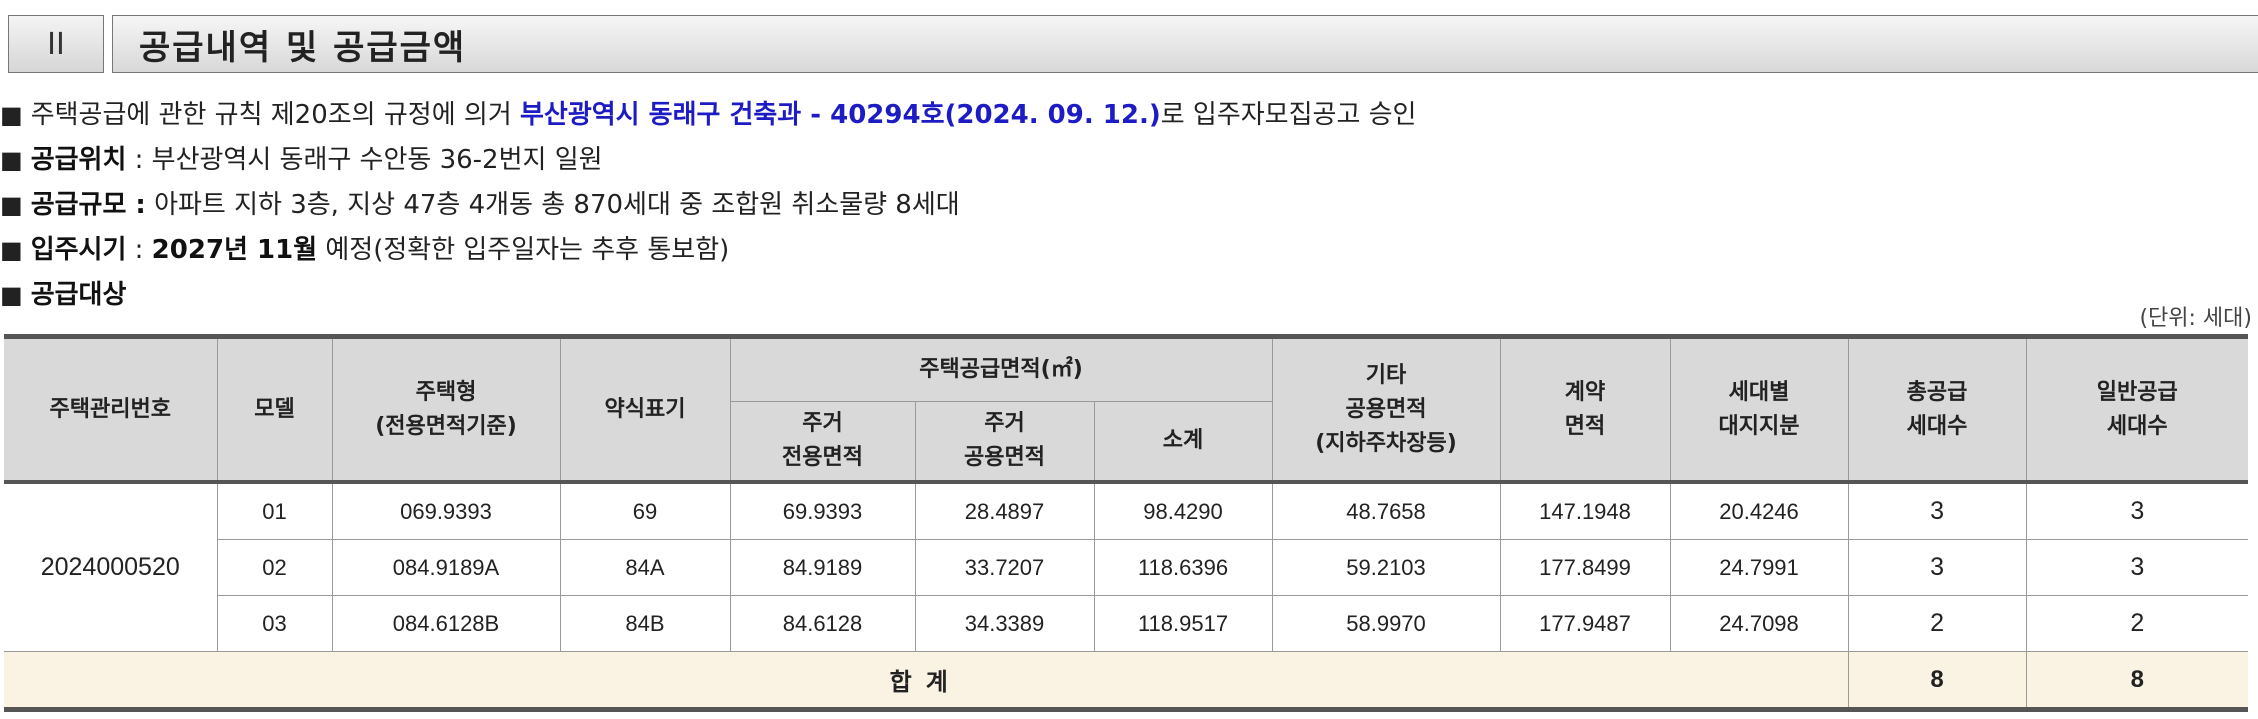  Describe the element at coordinates (1759, 567) in the screenshot. I see `land-cell: 24.7991` at that location.